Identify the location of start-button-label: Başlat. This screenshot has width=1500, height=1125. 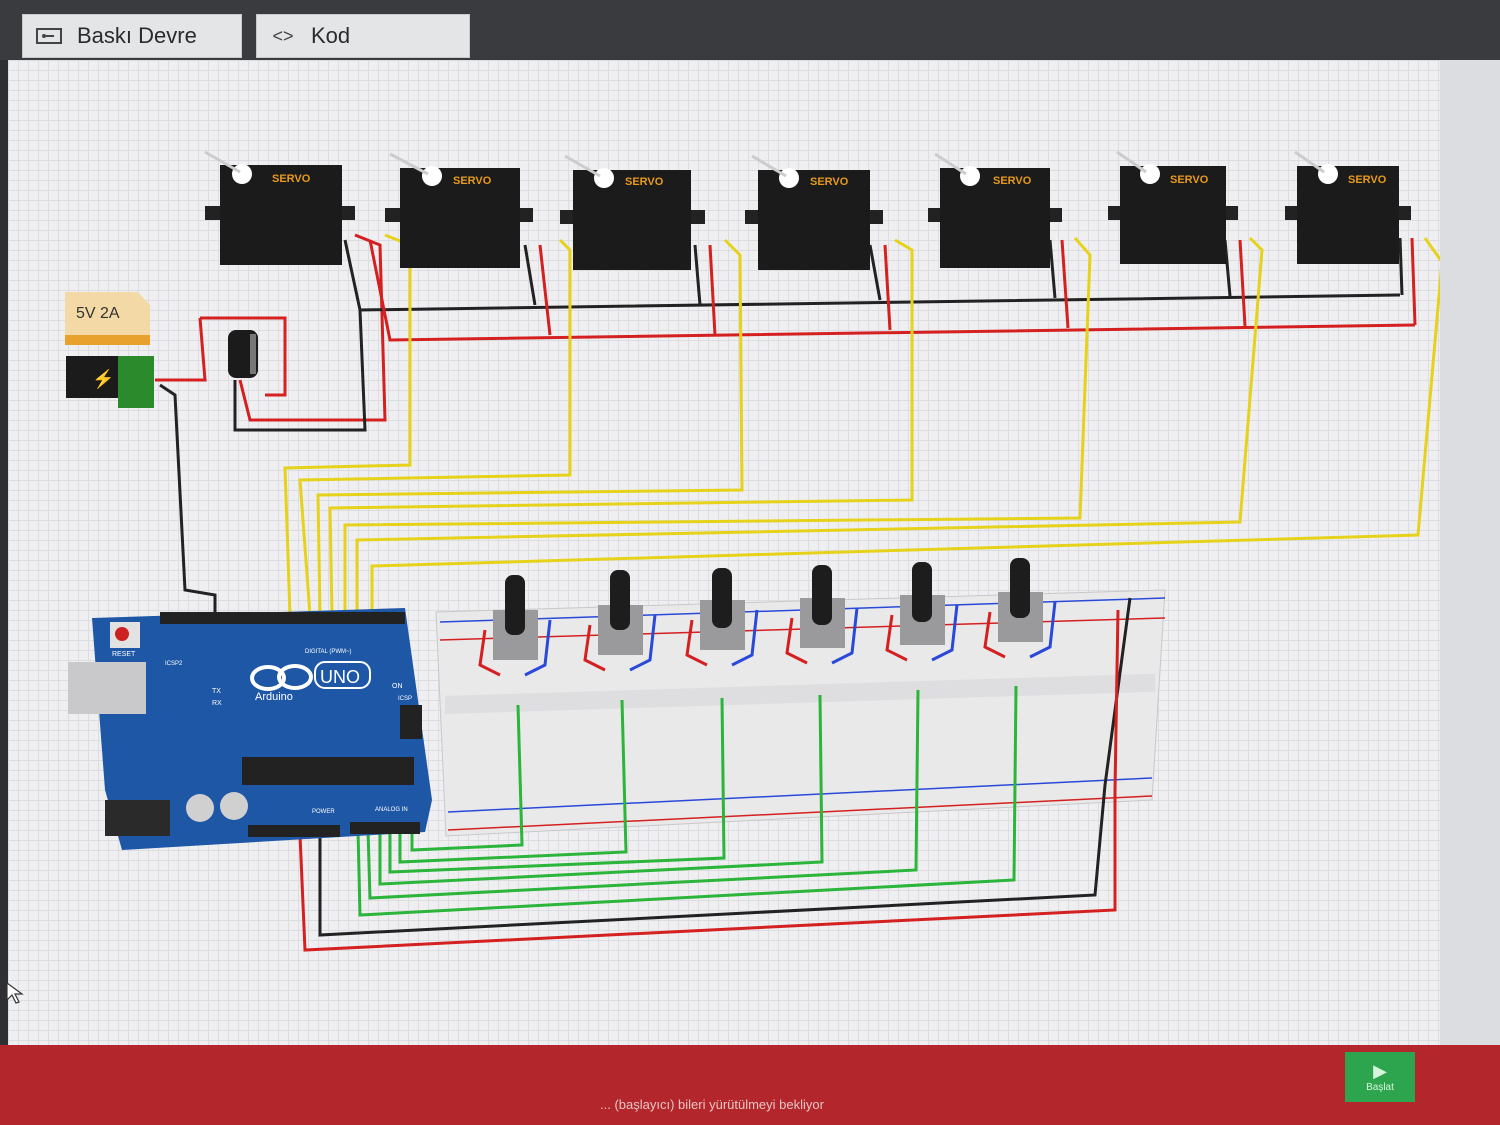
(1380, 1087).